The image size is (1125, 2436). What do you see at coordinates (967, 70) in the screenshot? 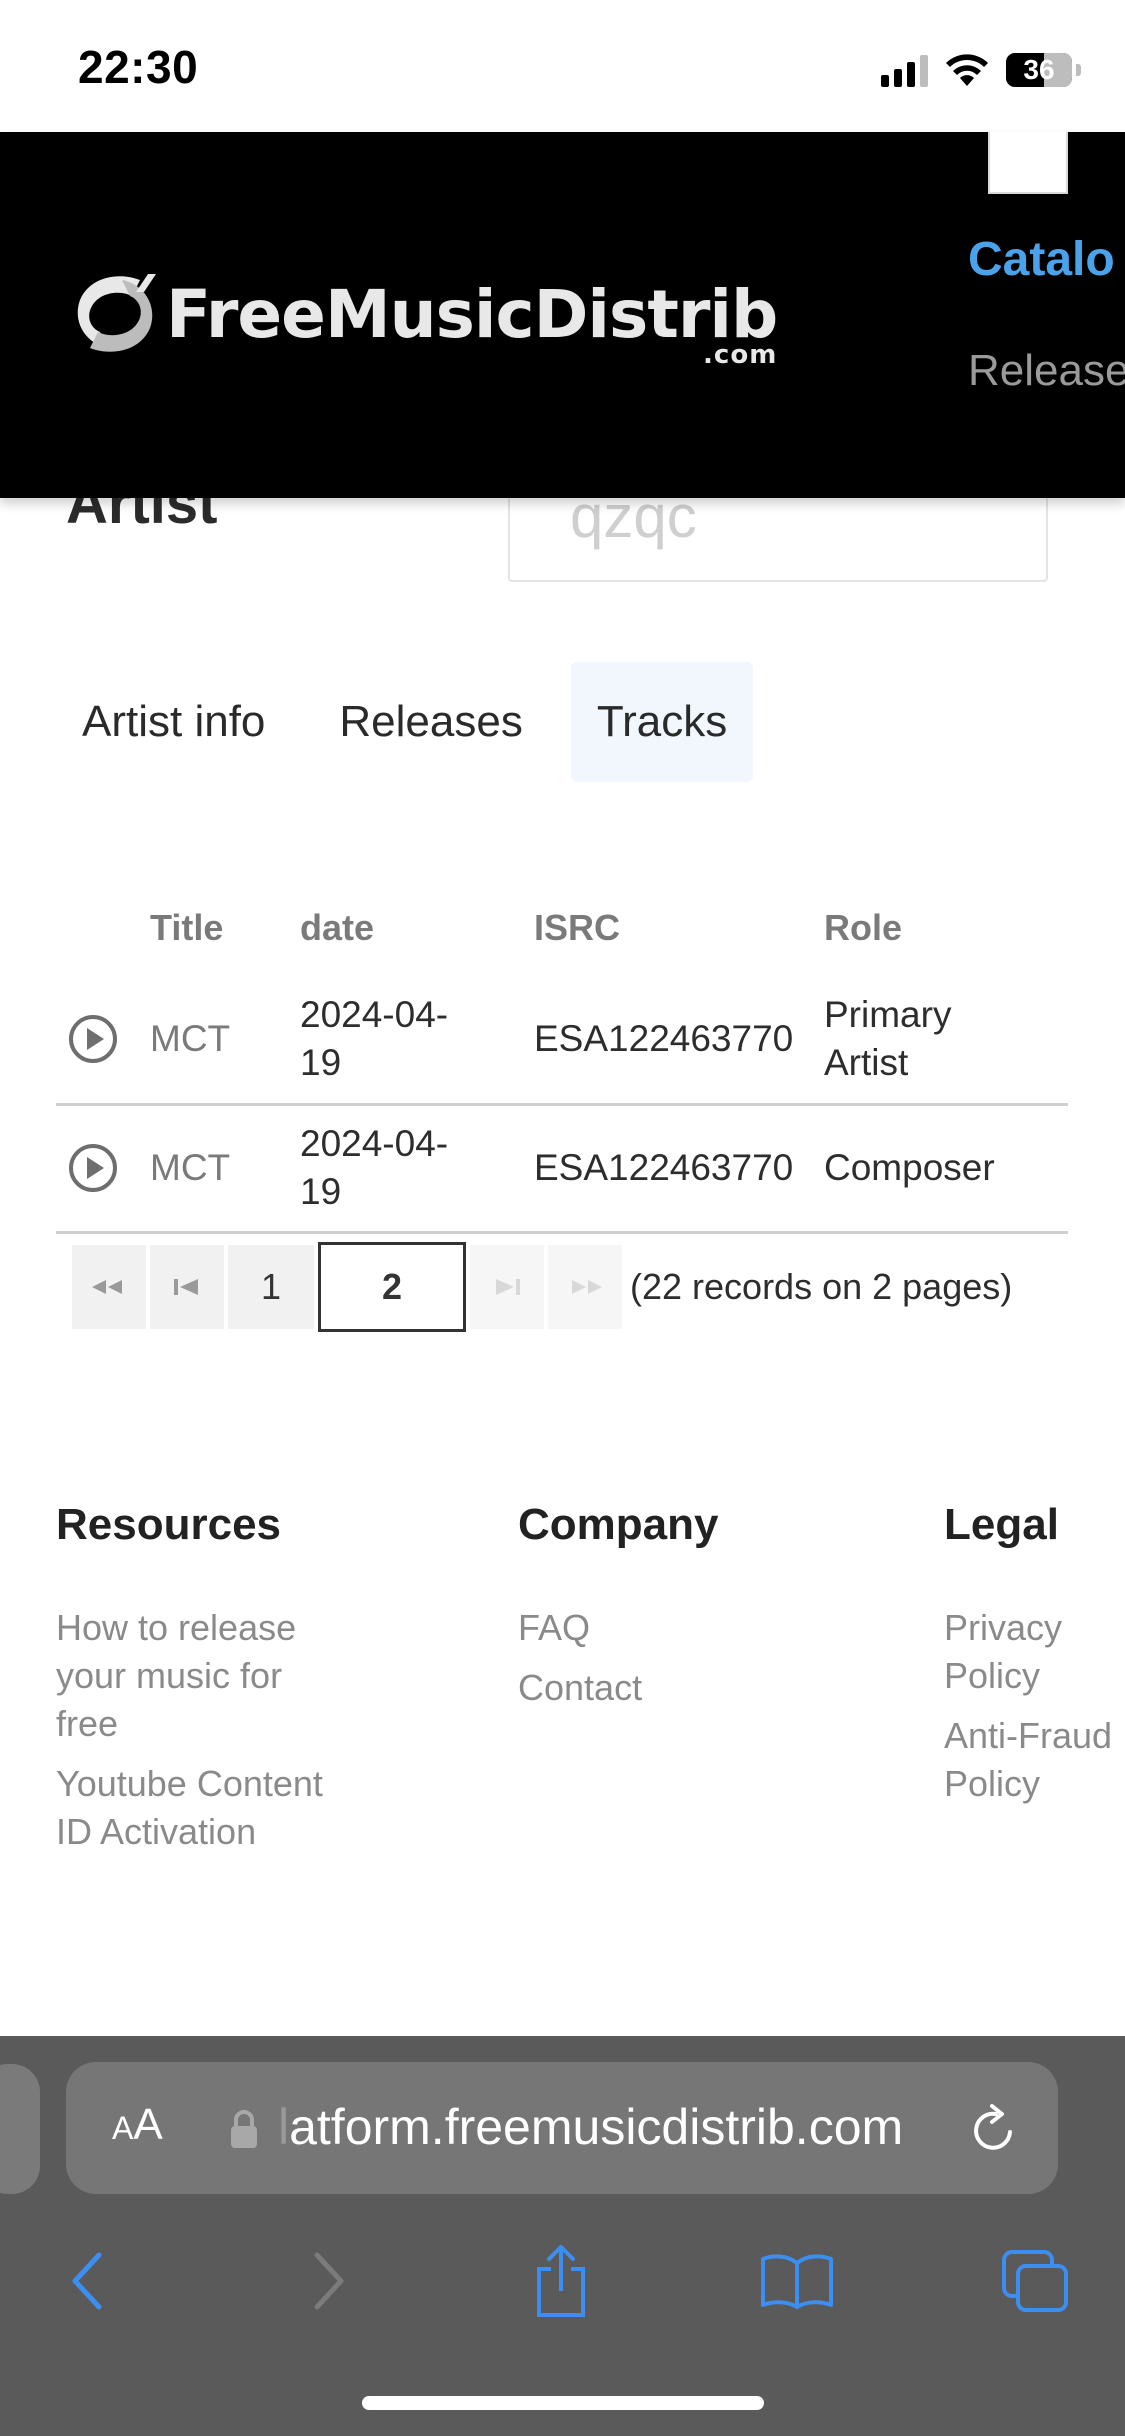
I see `wifi-icon` at bounding box center [967, 70].